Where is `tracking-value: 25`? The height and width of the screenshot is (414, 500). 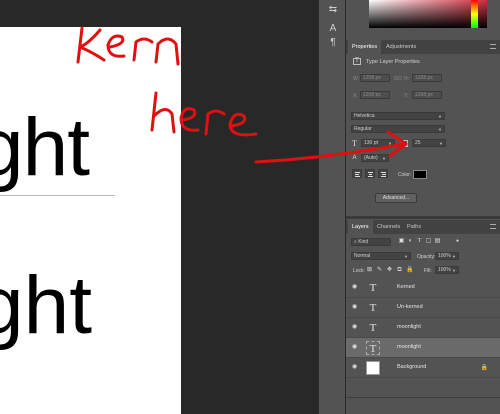 tracking-value: 25 is located at coordinates (418, 143).